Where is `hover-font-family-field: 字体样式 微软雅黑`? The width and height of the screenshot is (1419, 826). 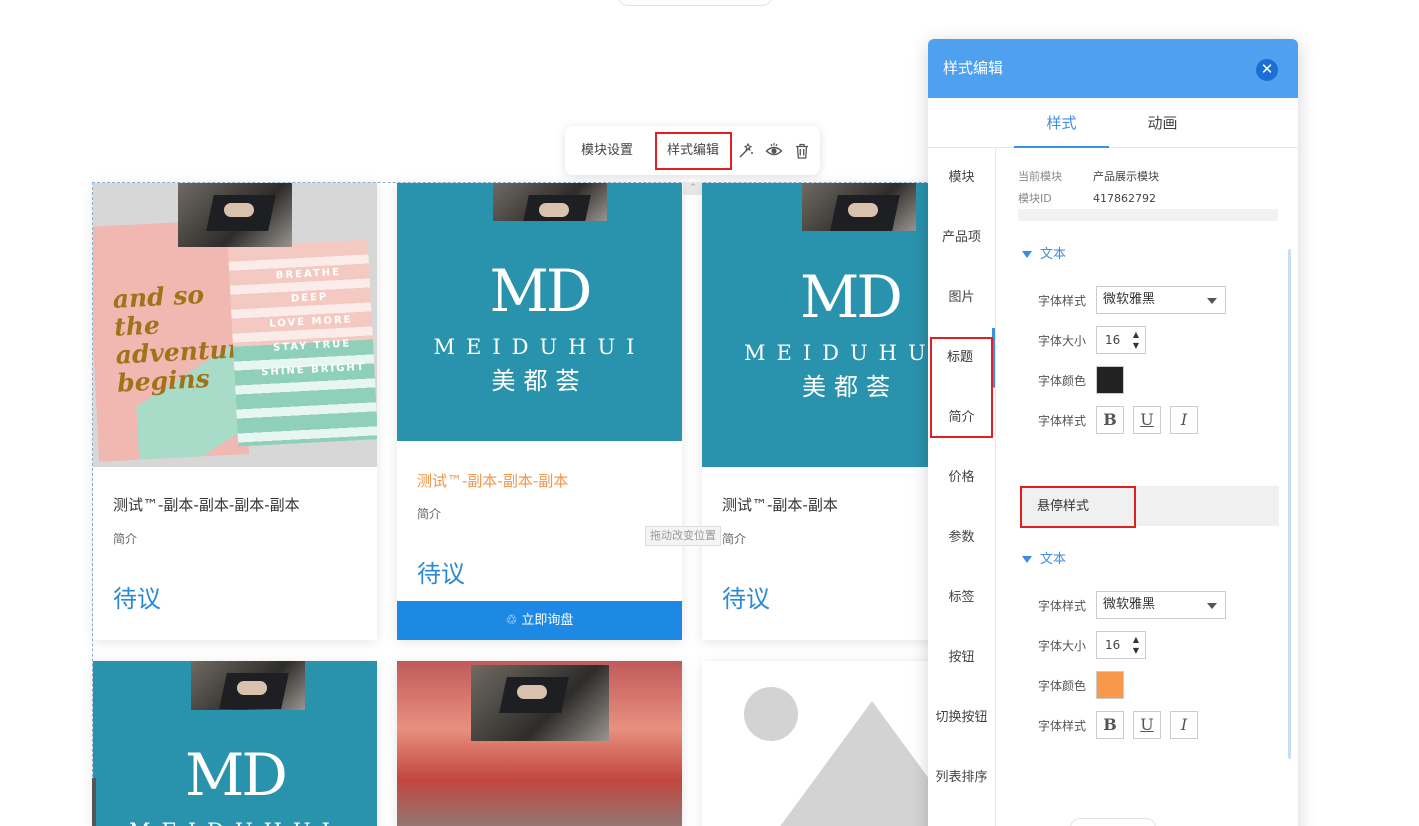
hover-font-family-field: 字体样式 微软雅黑 is located at coordinates (1132, 605).